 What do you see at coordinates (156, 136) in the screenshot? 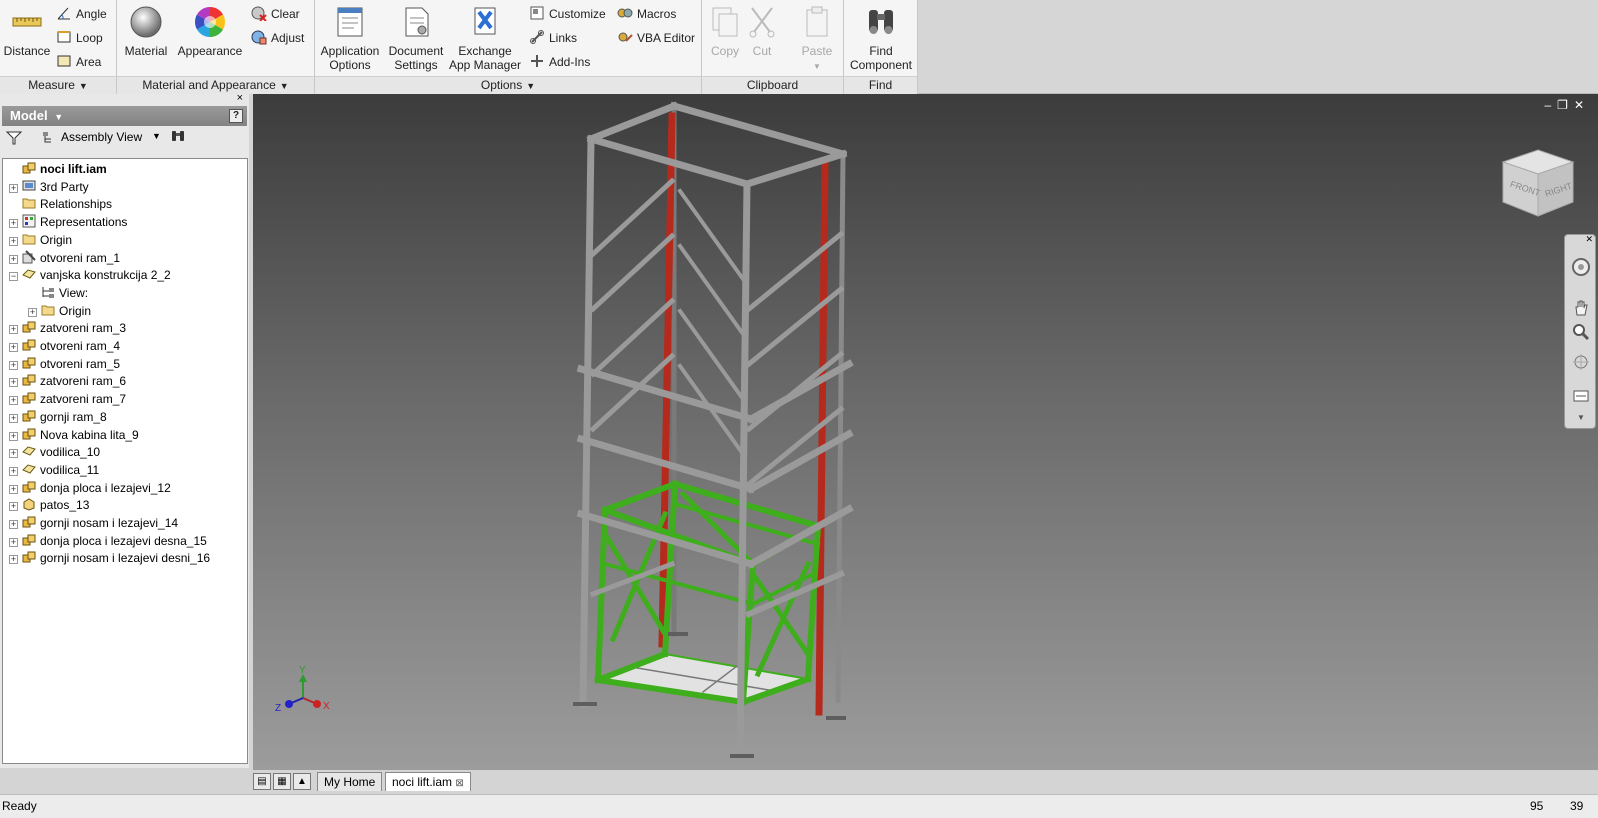
I see `view-dropdown-arrow-icon: ▼` at bounding box center [156, 136].